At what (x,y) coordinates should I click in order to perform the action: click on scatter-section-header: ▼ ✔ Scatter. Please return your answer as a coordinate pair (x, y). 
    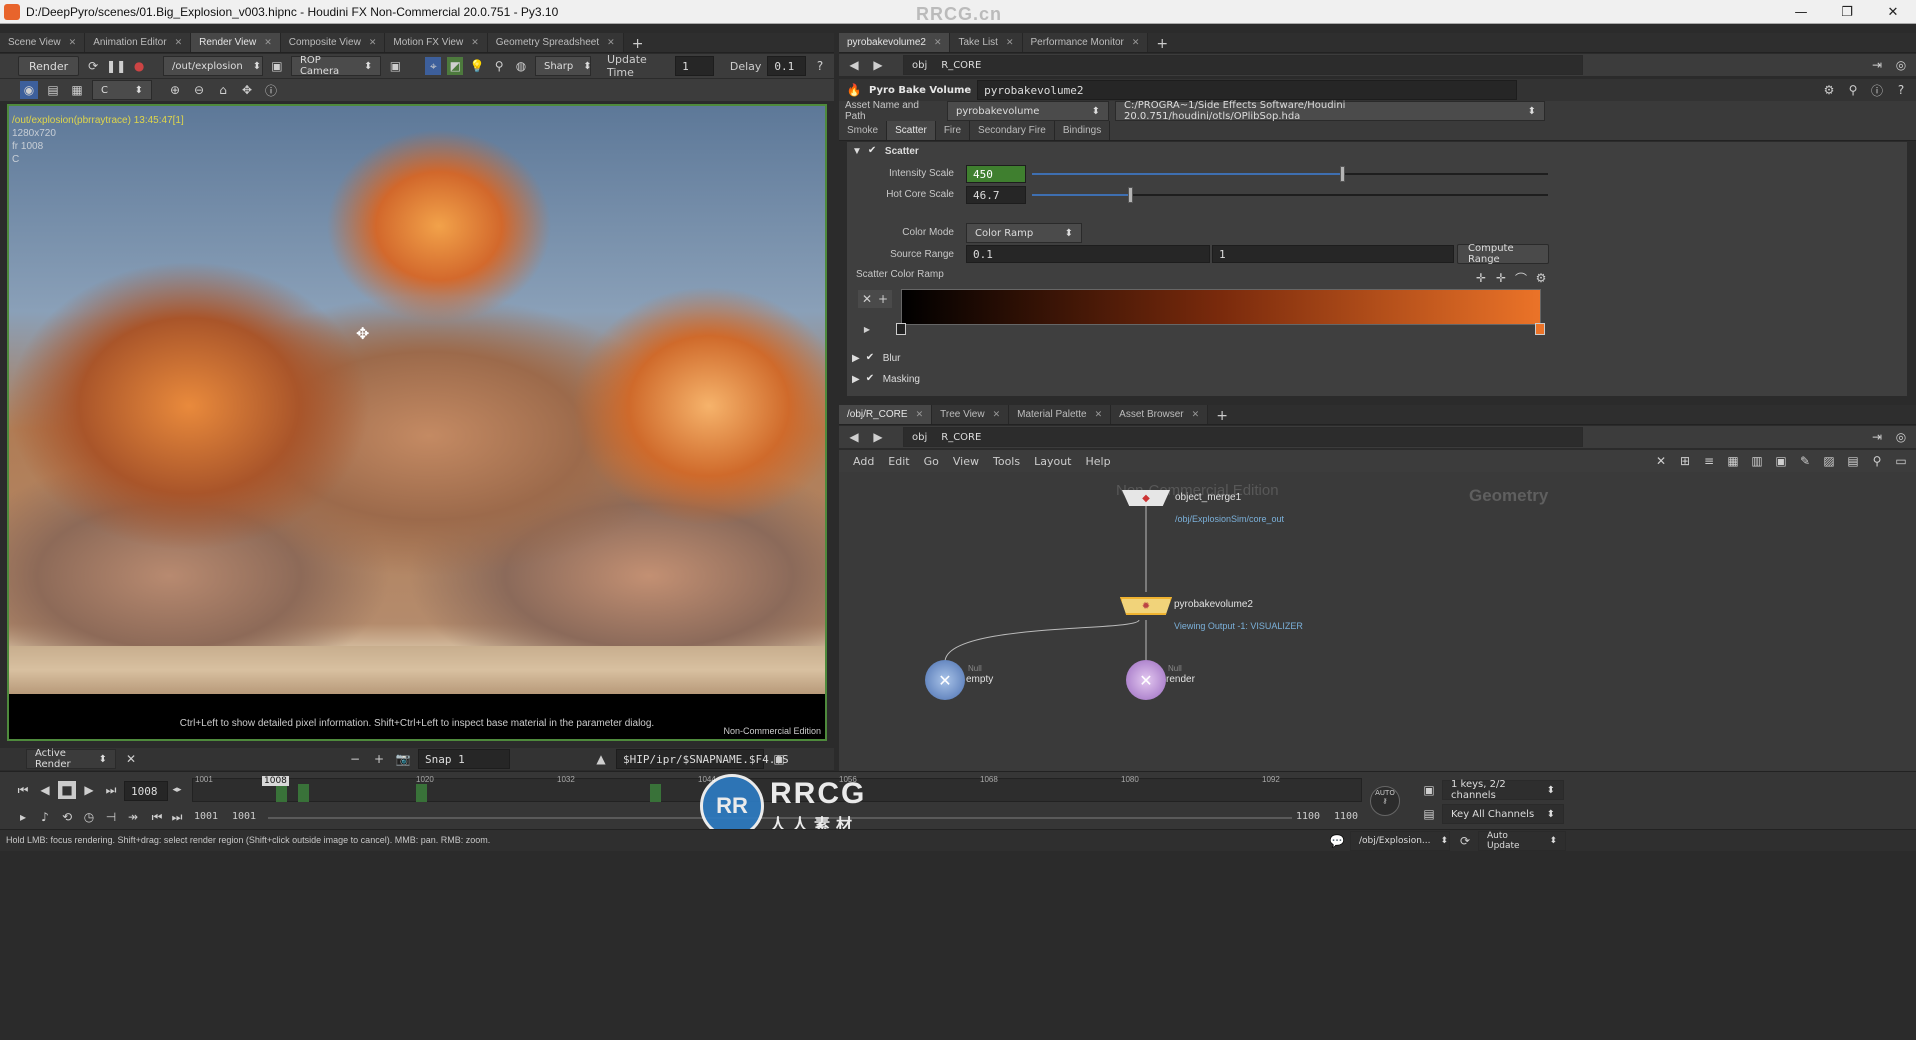
    Looking at the image, I should click on (885, 152).